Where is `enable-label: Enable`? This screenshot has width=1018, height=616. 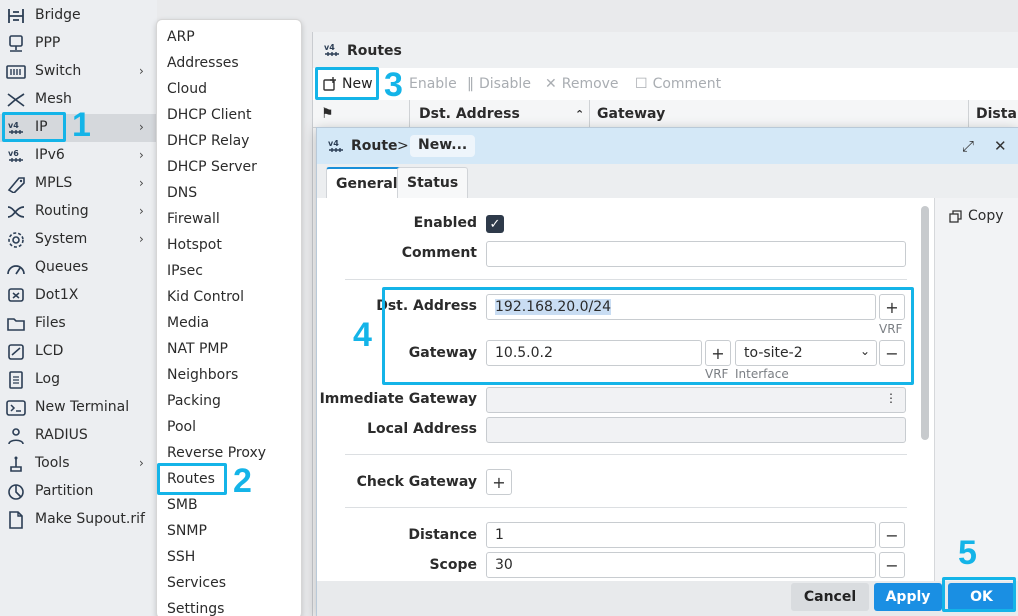 enable-label: Enable is located at coordinates (433, 84).